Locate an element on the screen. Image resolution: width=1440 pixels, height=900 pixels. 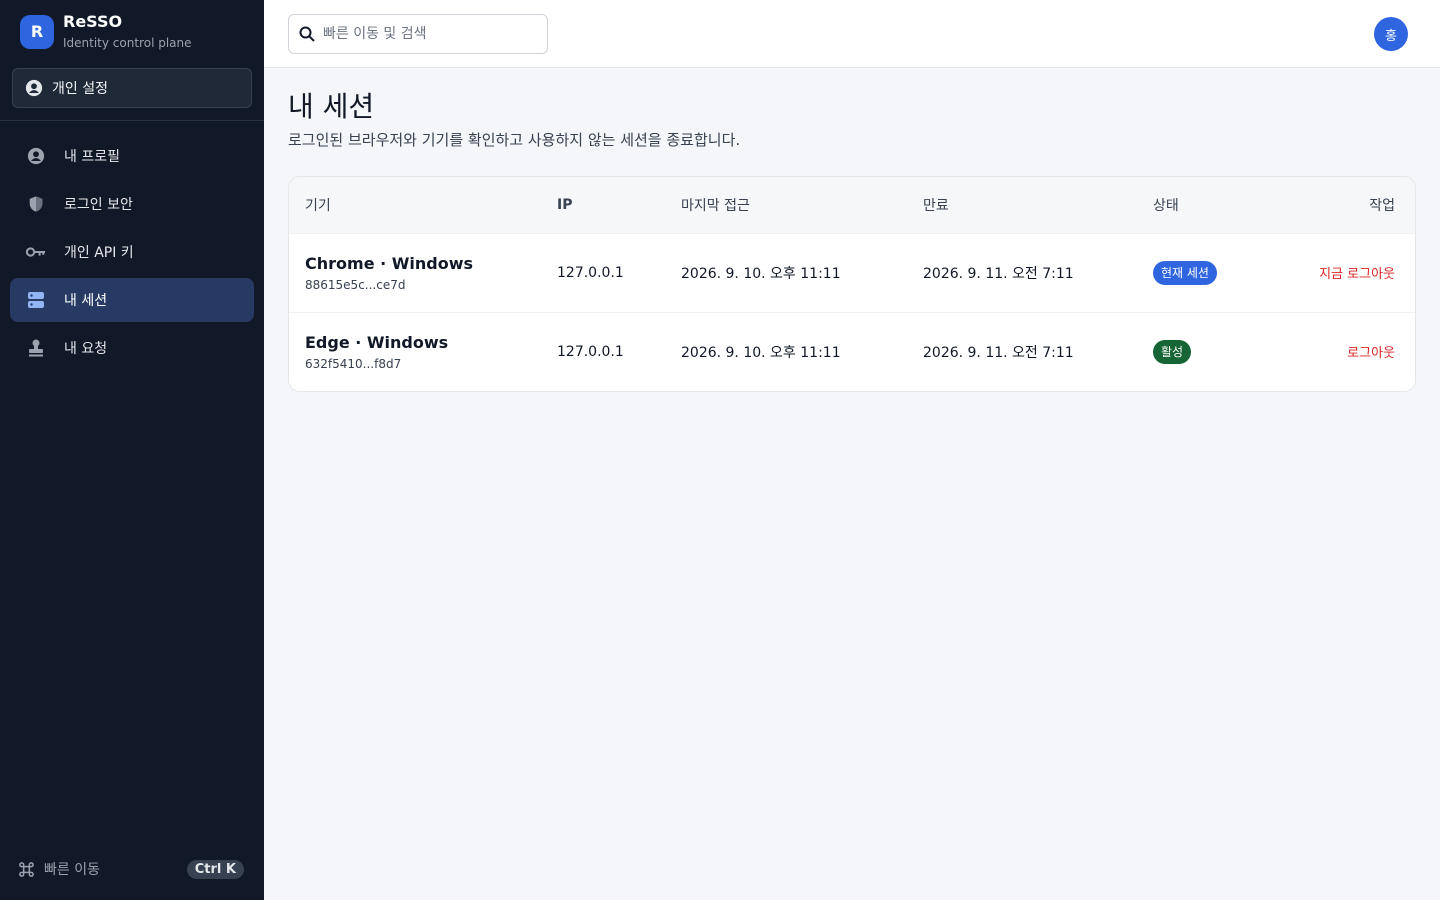
session-id: 88615e5c...ce7d is located at coordinates (355, 284).